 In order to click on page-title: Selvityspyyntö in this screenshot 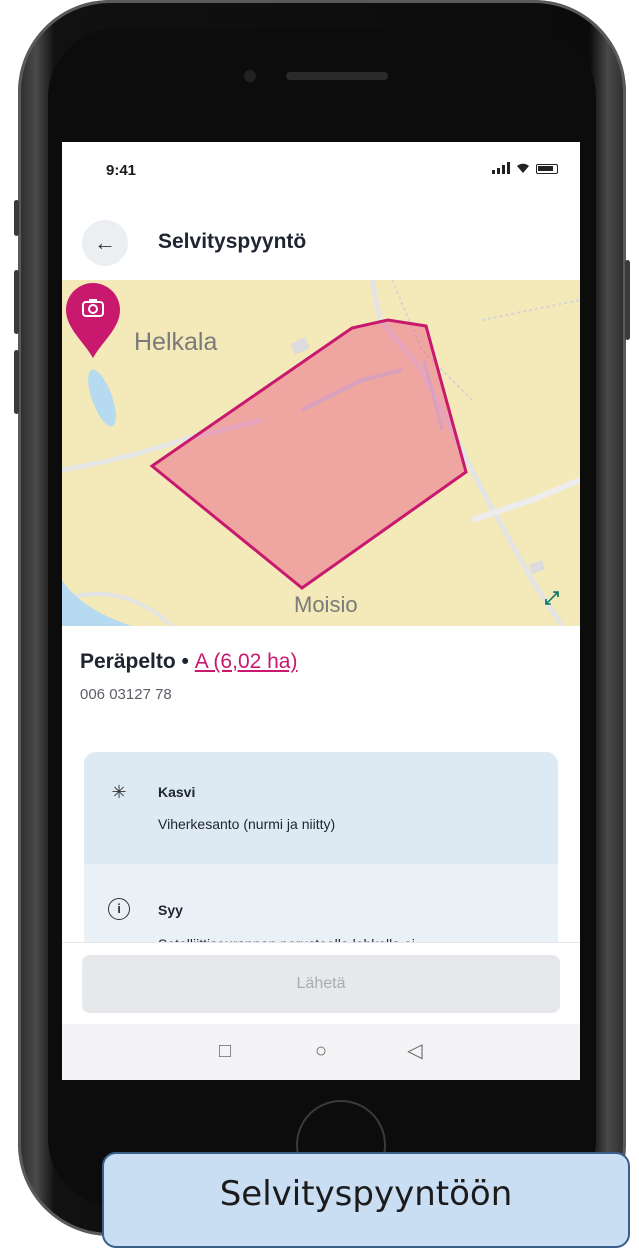, I will do `click(232, 241)`.